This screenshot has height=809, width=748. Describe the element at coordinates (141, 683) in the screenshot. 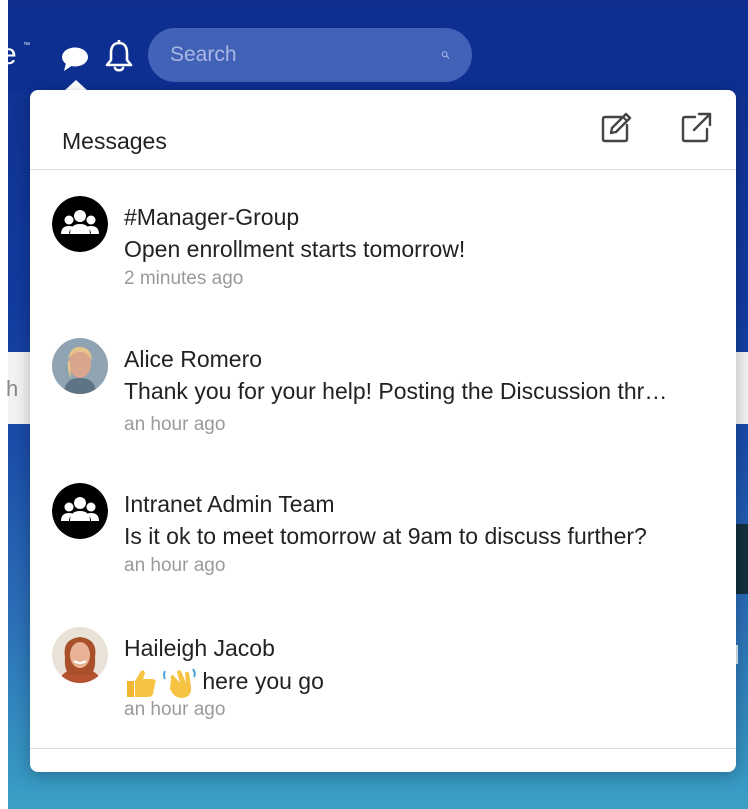

I see `thumbs-up-icon` at that location.